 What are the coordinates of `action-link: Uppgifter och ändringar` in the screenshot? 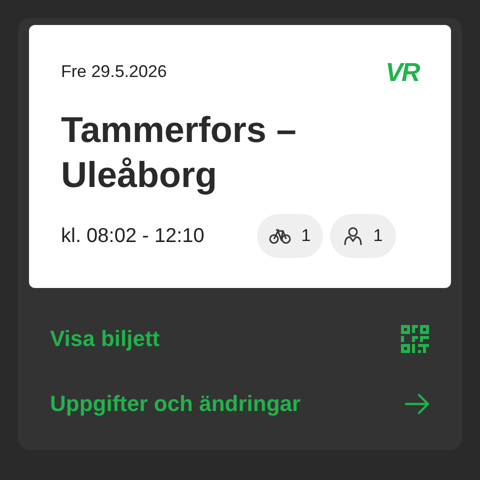 It's located at (240, 403).